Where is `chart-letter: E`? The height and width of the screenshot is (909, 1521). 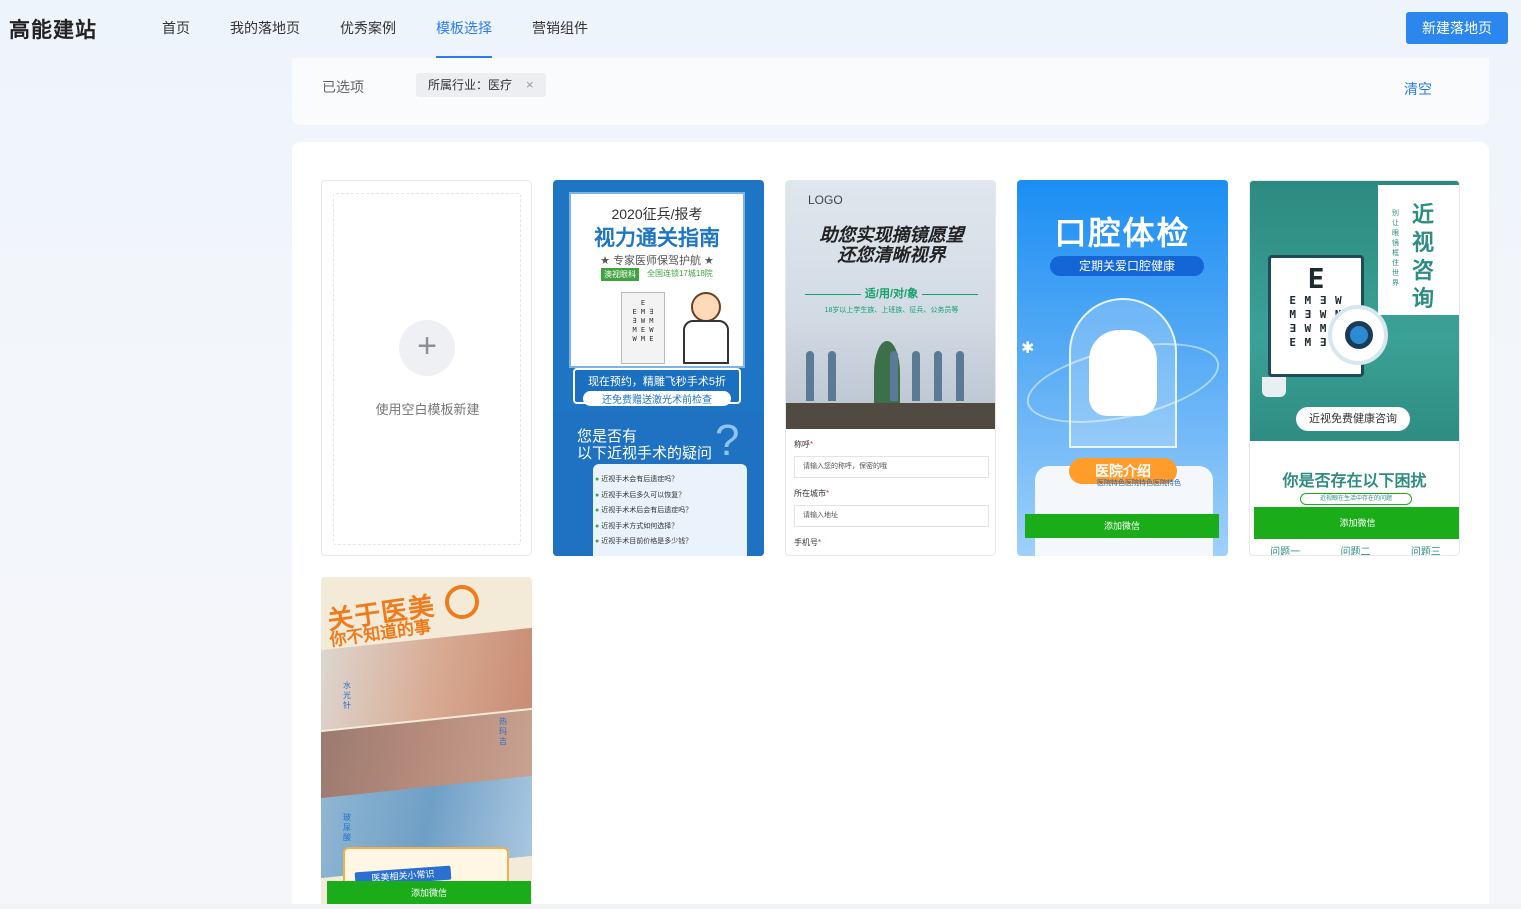 chart-letter: E is located at coordinates (1316, 278).